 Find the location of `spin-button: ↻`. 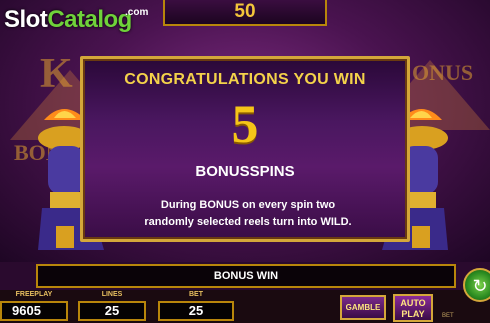

spin-button: ↻ is located at coordinates (476, 285).